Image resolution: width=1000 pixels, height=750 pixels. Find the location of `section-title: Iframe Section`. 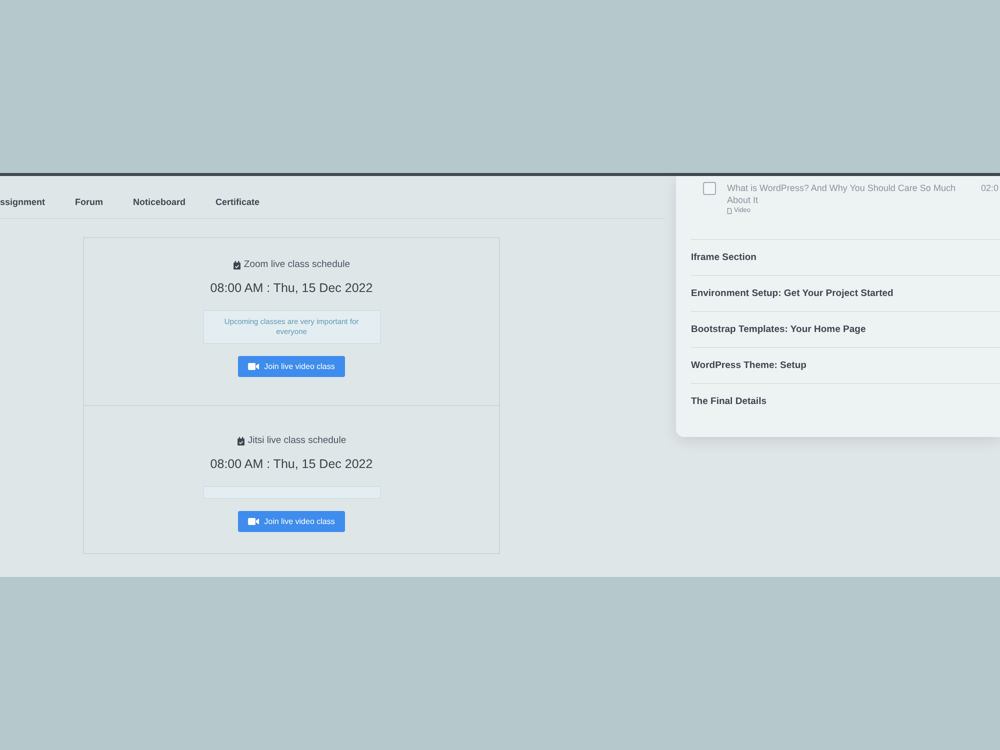

section-title: Iframe Section is located at coordinates (723, 258).